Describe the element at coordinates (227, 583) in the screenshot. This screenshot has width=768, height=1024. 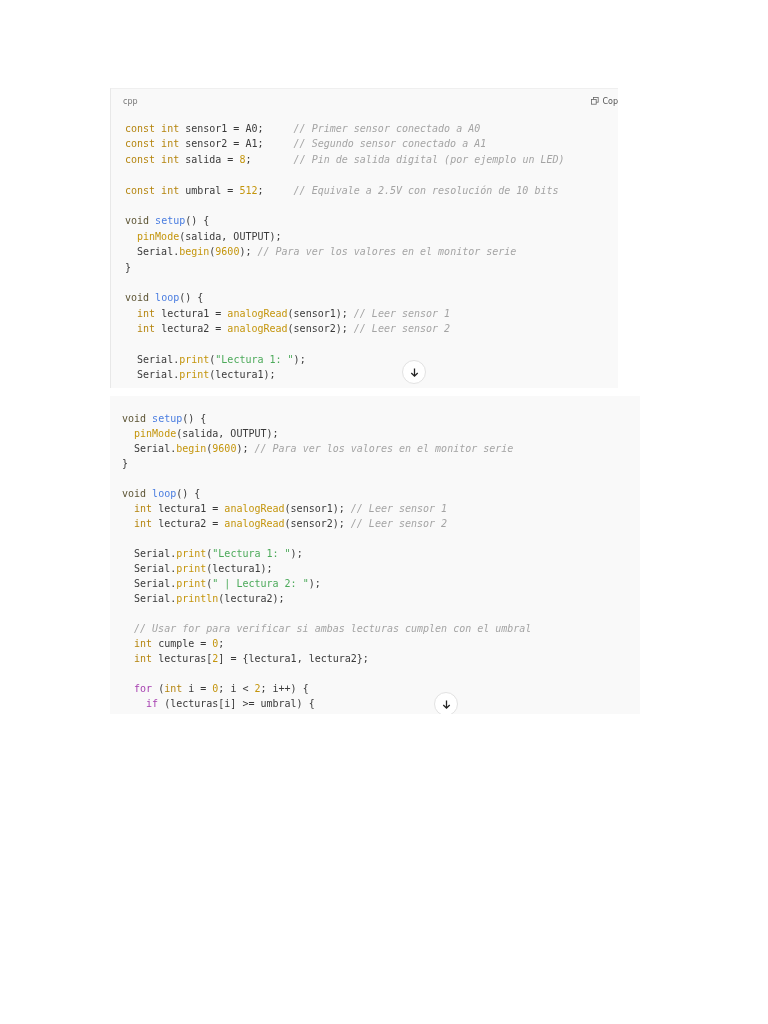
I see `code-line: Serial.print(" | Lectura 2: ");` at that location.